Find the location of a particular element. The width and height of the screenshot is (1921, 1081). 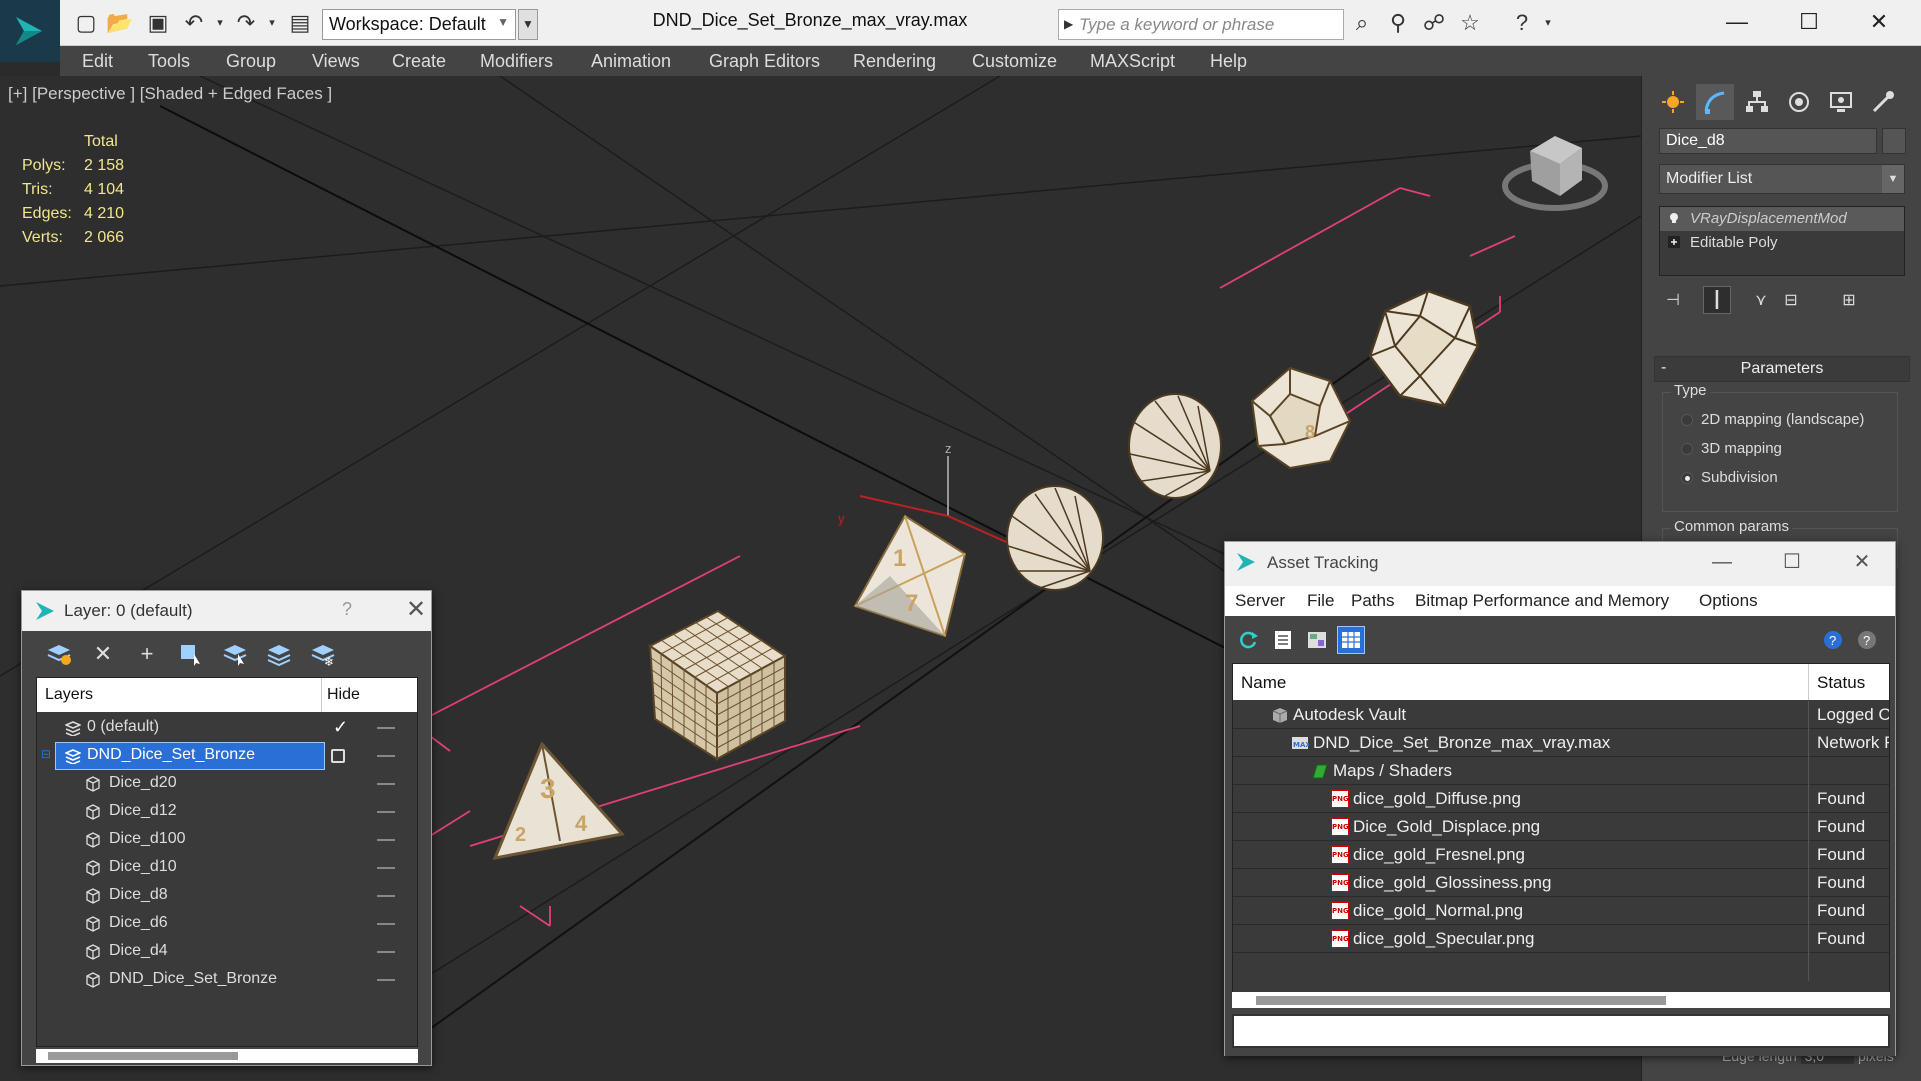

redo-icon: ↷ is located at coordinates (246, 23).